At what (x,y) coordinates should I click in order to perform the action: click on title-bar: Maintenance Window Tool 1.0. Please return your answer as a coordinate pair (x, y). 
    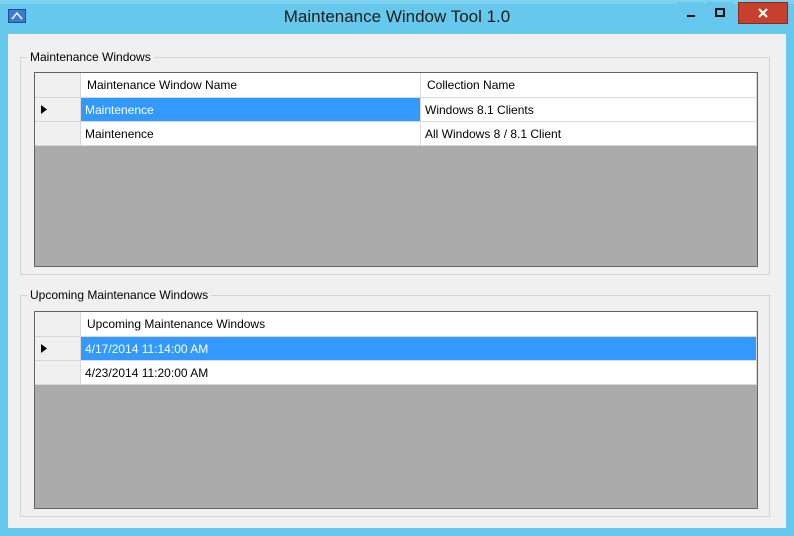
    Looking at the image, I should click on (397, 17).